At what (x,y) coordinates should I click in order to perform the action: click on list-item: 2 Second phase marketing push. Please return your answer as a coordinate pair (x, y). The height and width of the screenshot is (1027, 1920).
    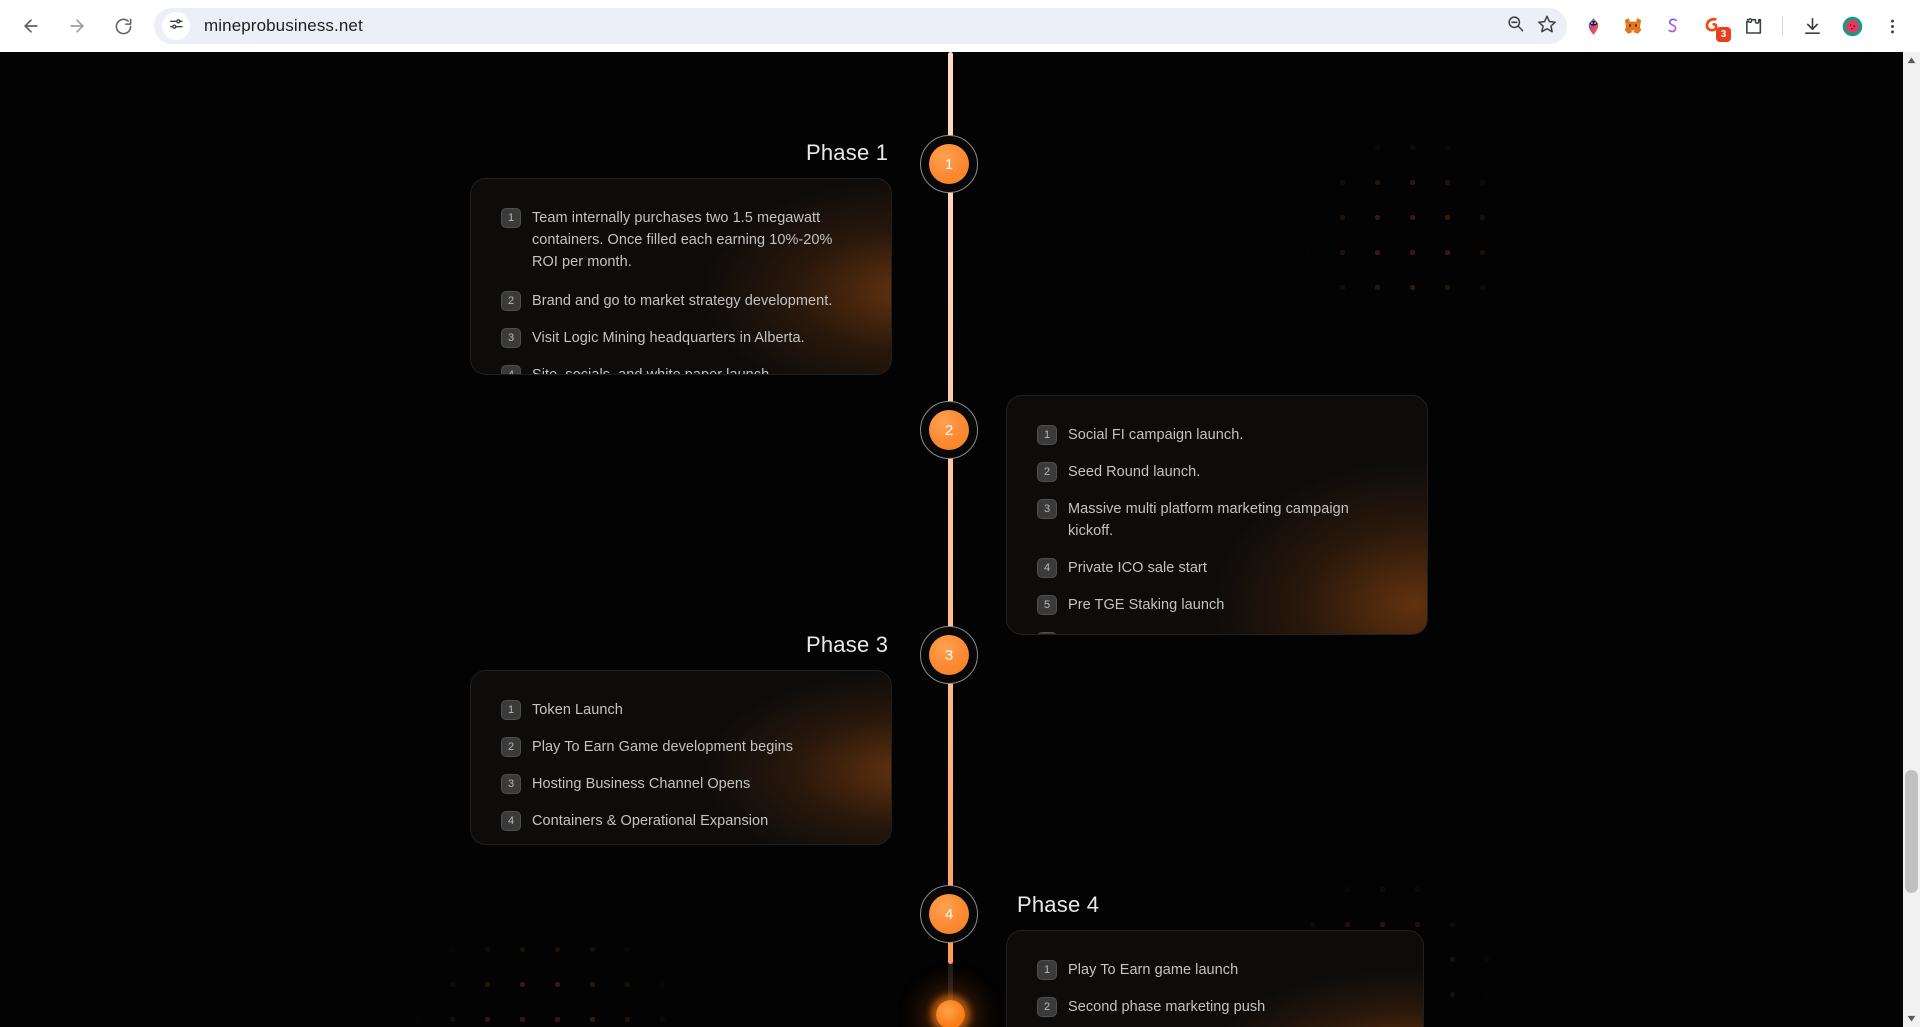
    Looking at the image, I should click on (1215, 1007).